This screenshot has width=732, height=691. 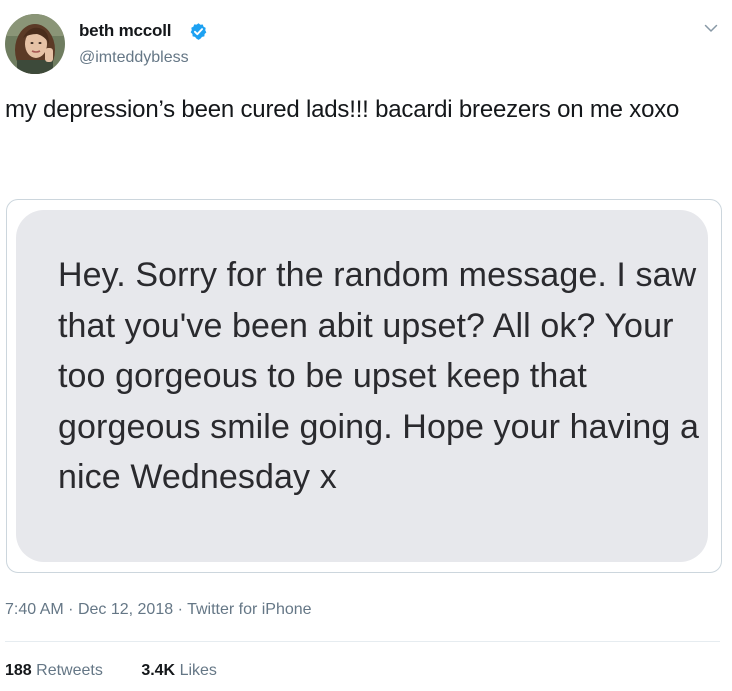 I want to click on author-name: beth mccoll, so click(x=125, y=31).